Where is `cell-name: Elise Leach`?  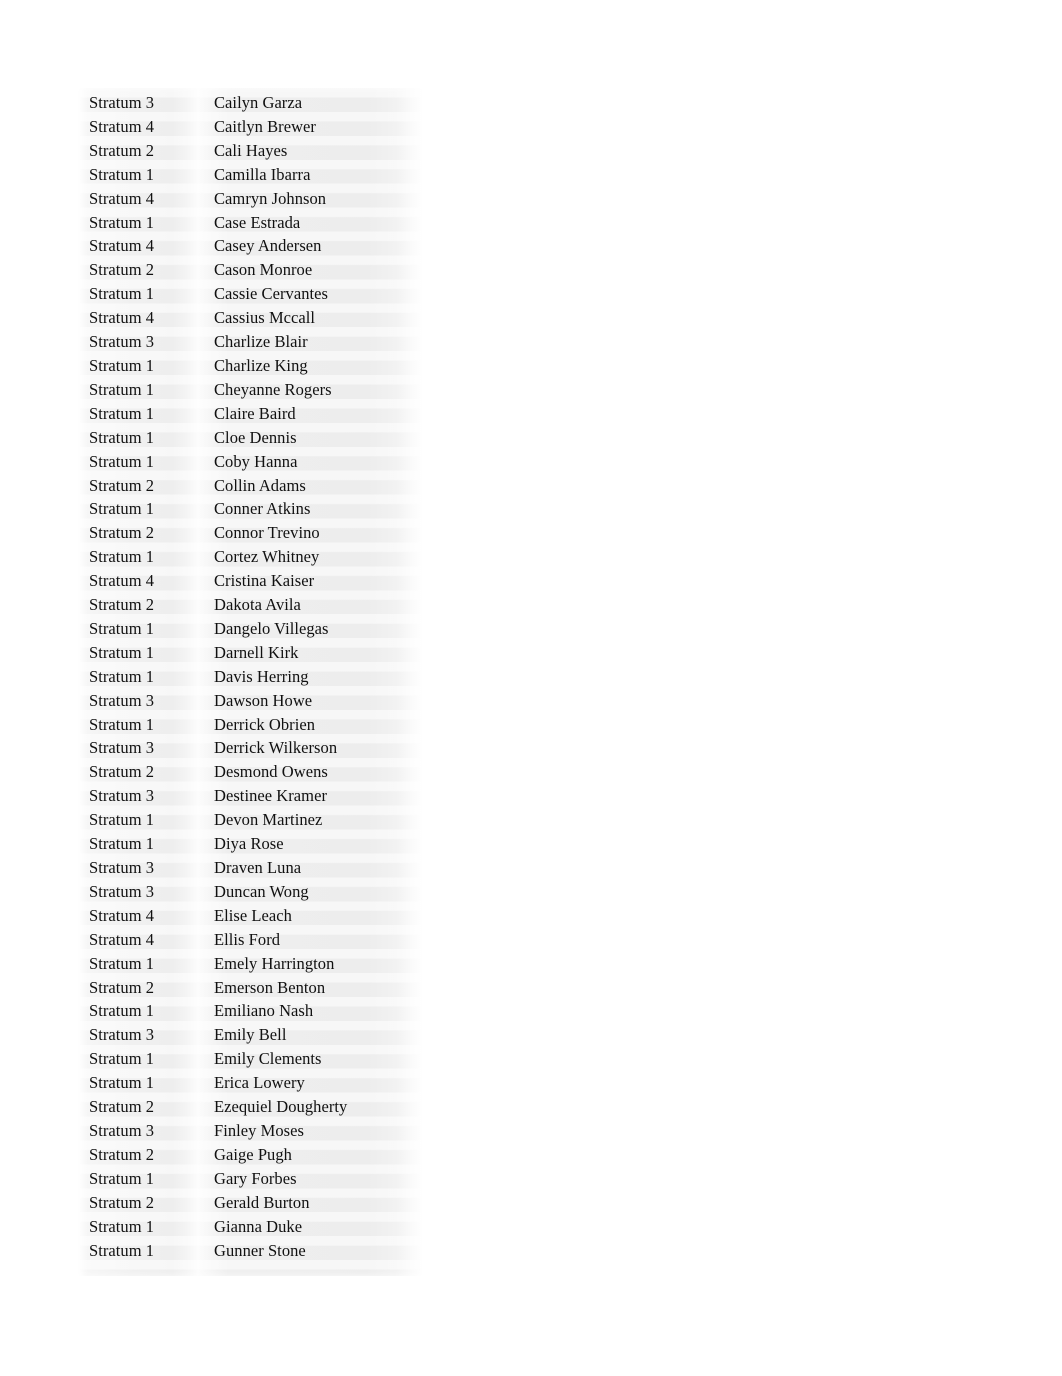
cell-name: Elise Leach is located at coordinates (313, 916).